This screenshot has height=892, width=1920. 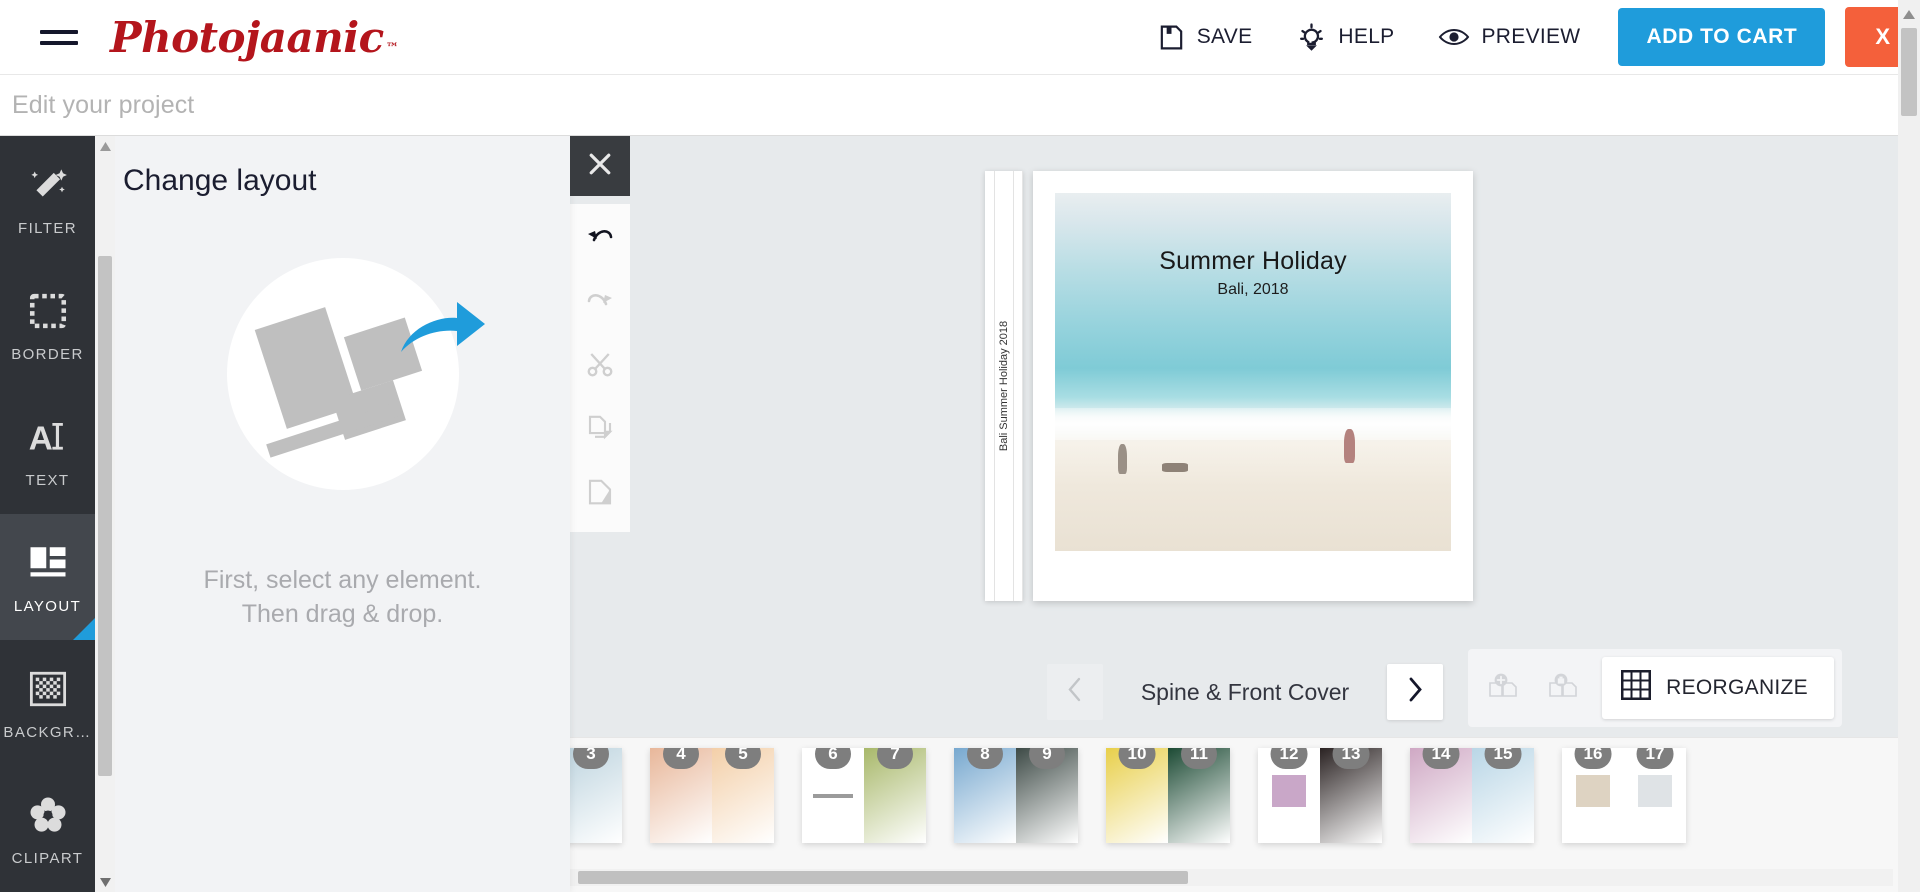 I want to click on subheader: Edit your project, so click(x=960, y=105).